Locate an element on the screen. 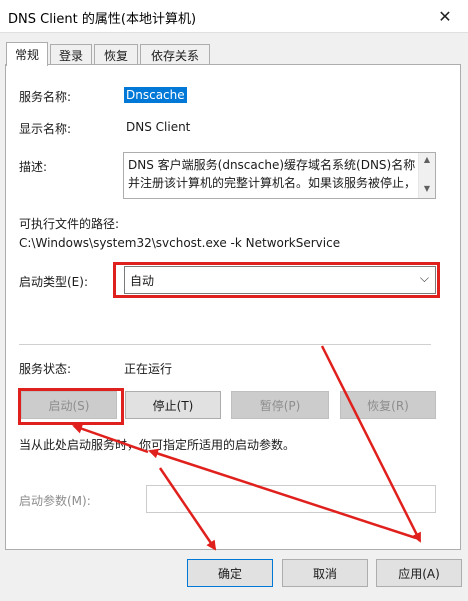  arrow-to-ok is located at coordinates (187, 509).